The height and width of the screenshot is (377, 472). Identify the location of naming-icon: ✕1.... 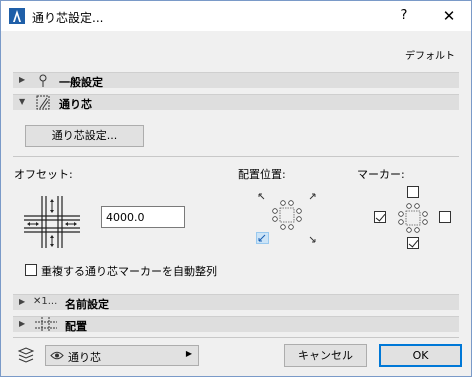
(45, 301).